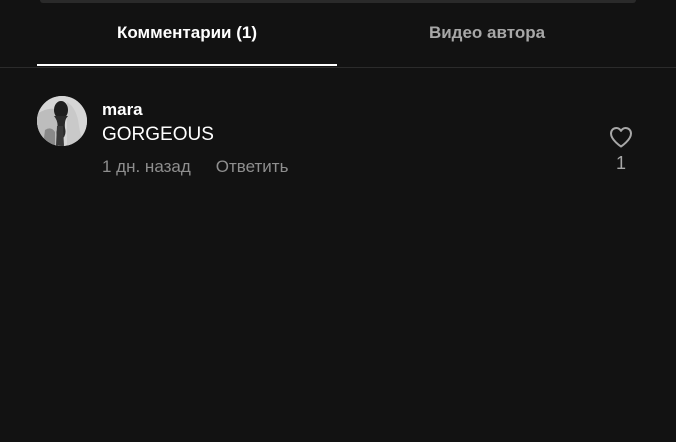 The image size is (676, 442). What do you see at coordinates (122, 110) in the screenshot?
I see `comment-username: mara` at bounding box center [122, 110].